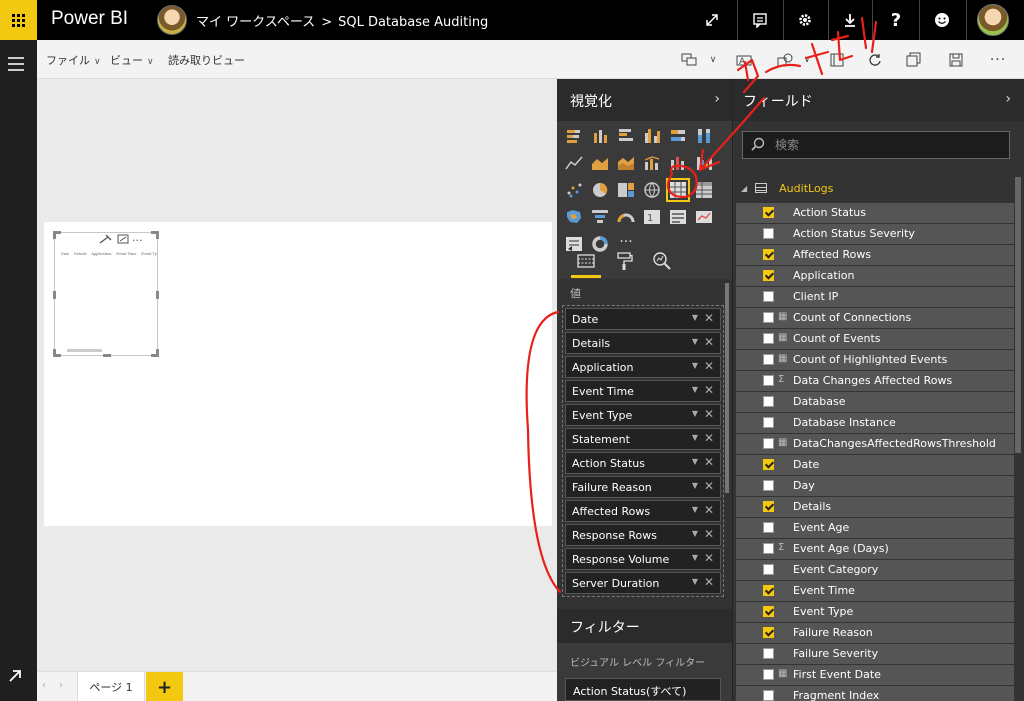  I want to click on field-row: Action Status Severity, so click(875, 234).